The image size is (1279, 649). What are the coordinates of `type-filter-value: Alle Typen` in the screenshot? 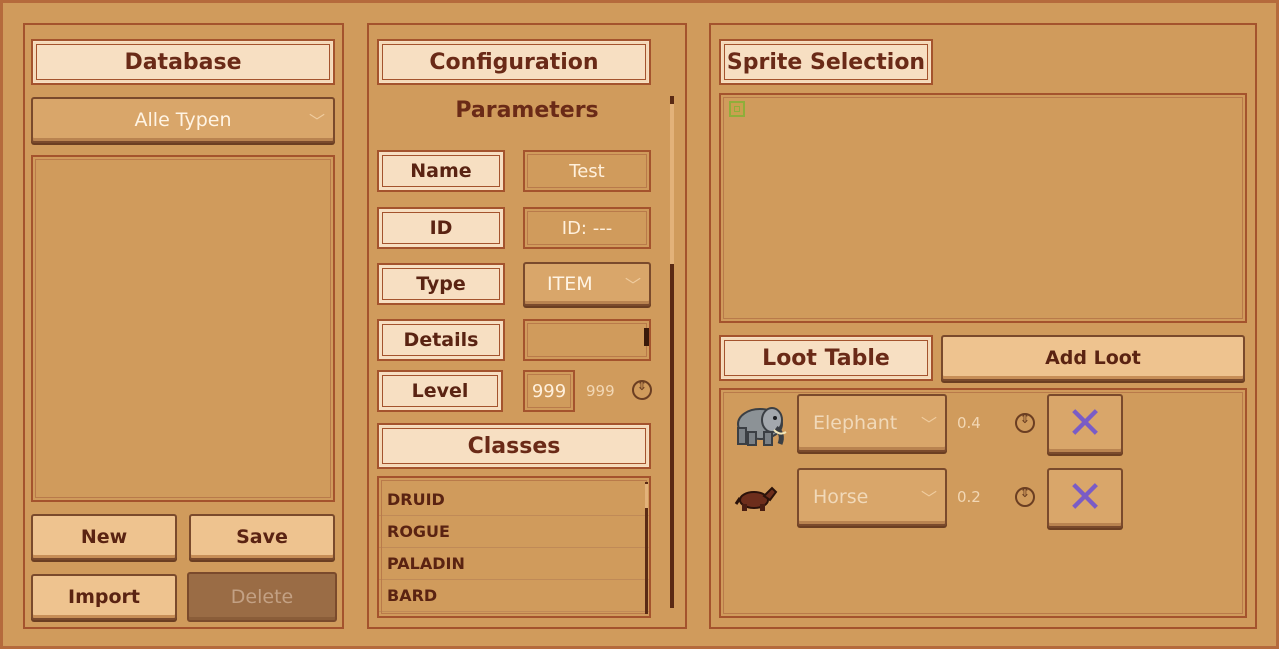 It's located at (183, 120).